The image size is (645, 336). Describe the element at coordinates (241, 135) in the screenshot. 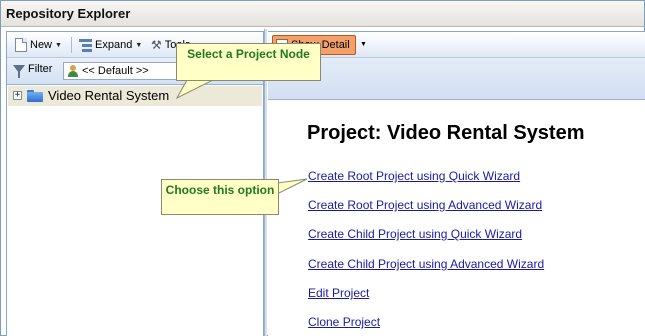

I see `callout-pointers` at that location.